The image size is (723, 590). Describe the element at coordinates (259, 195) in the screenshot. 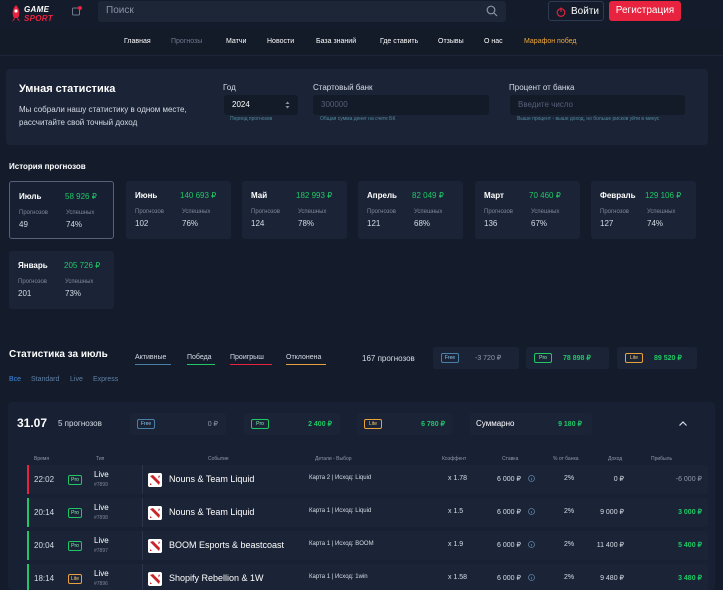

I see `month-name: Май` at that location.